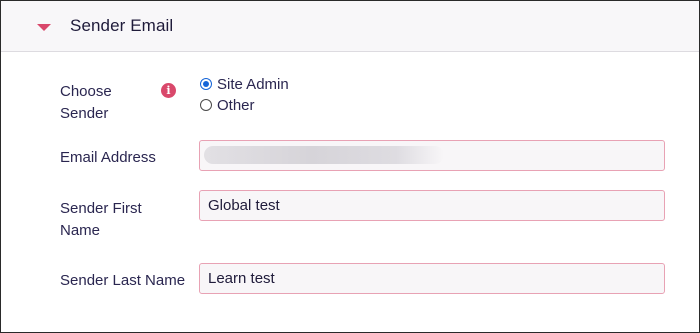 This screenshot has width=700, height=333. I want to click on caret-down-icon, so click(44, 27).